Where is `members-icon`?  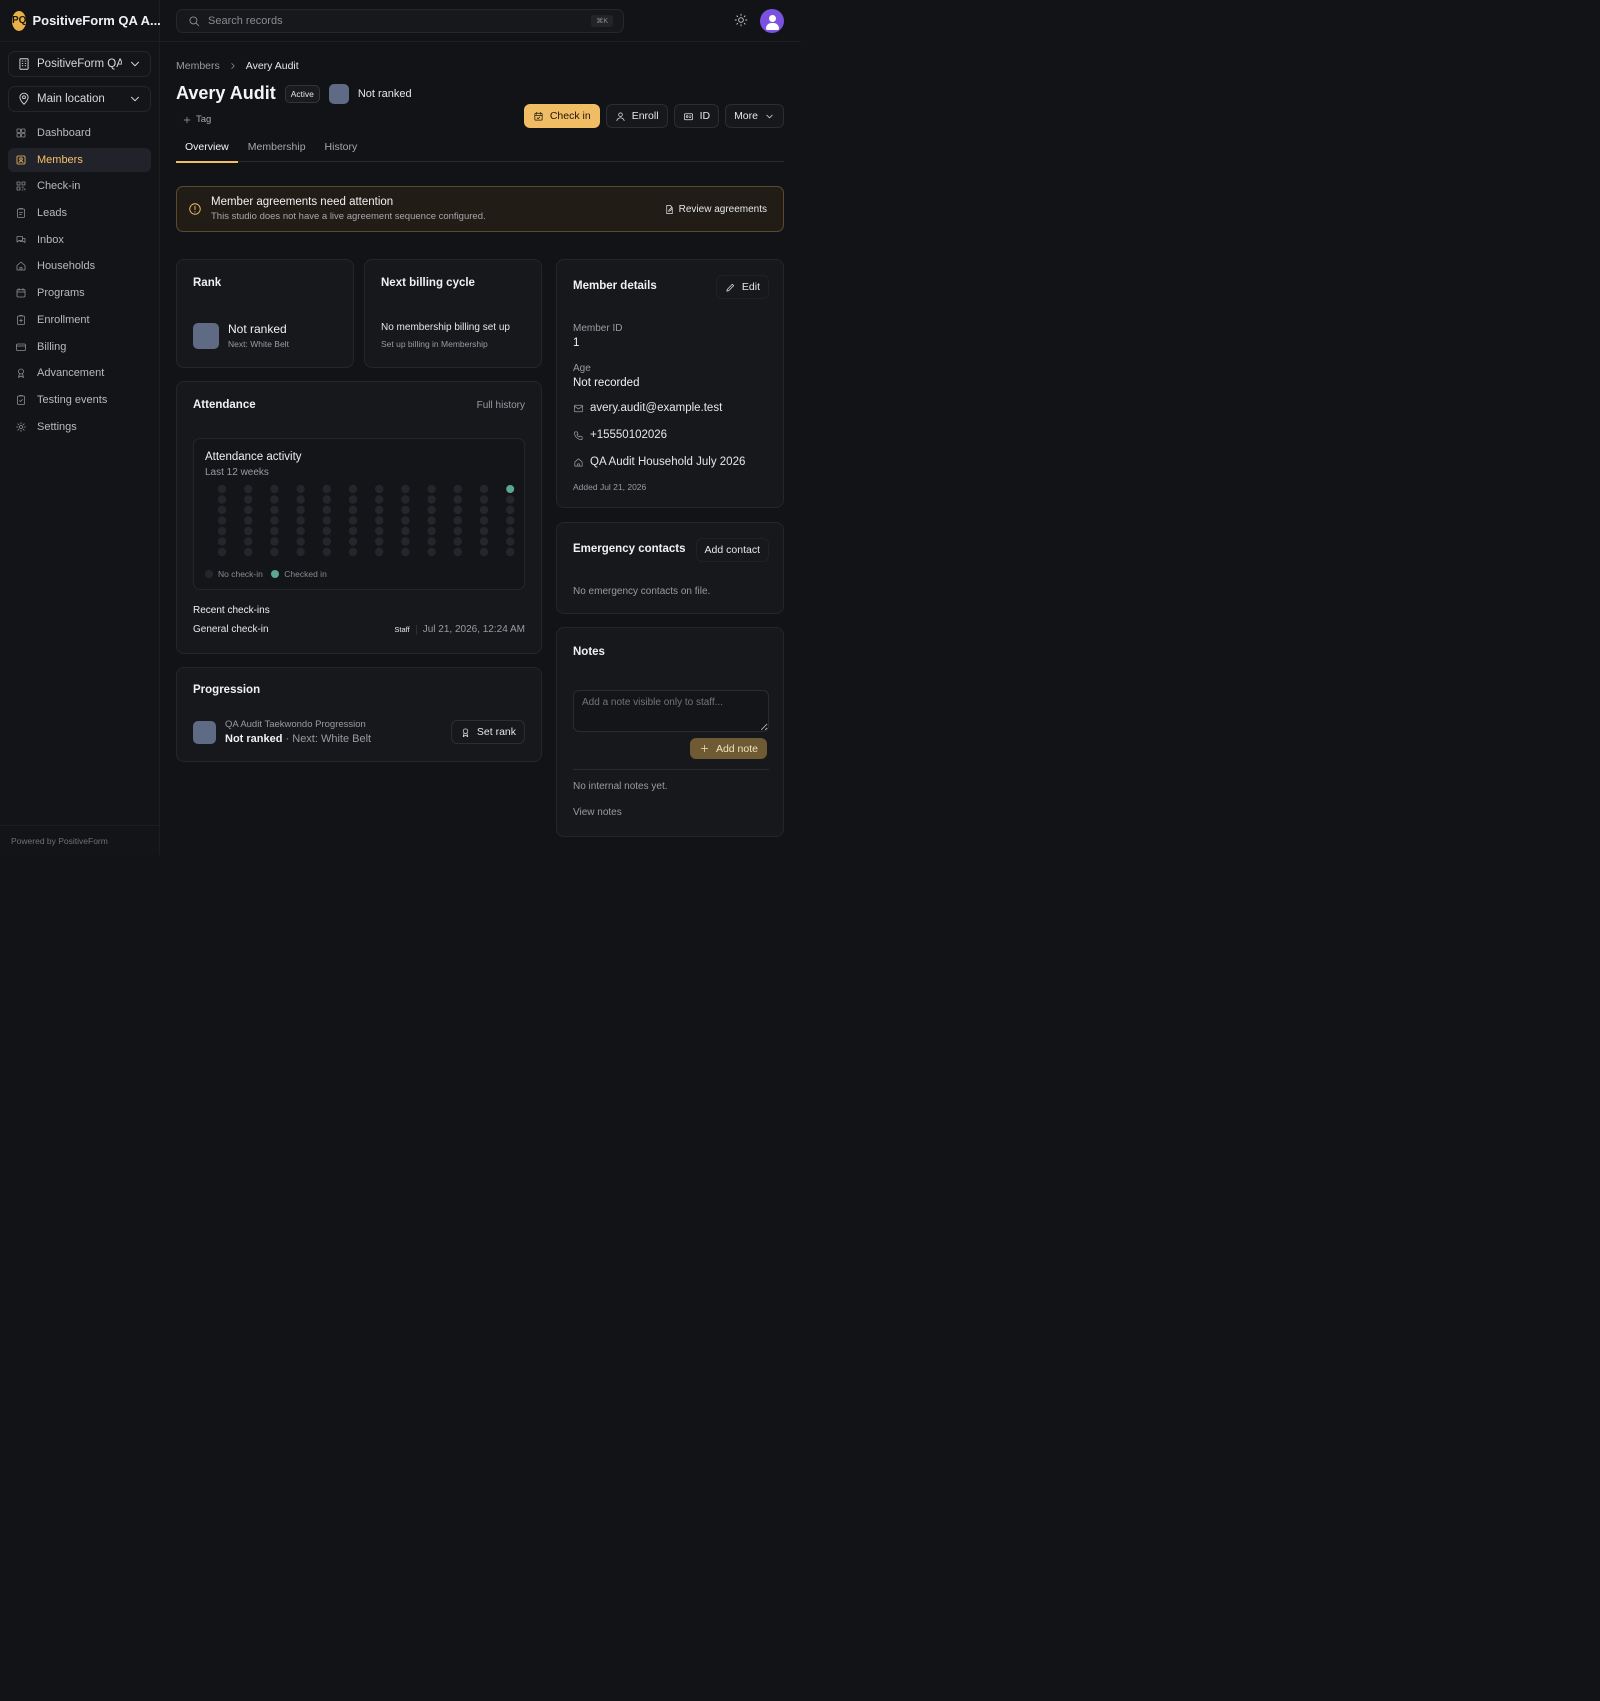 members-icon is located at coordinates (21, 160).